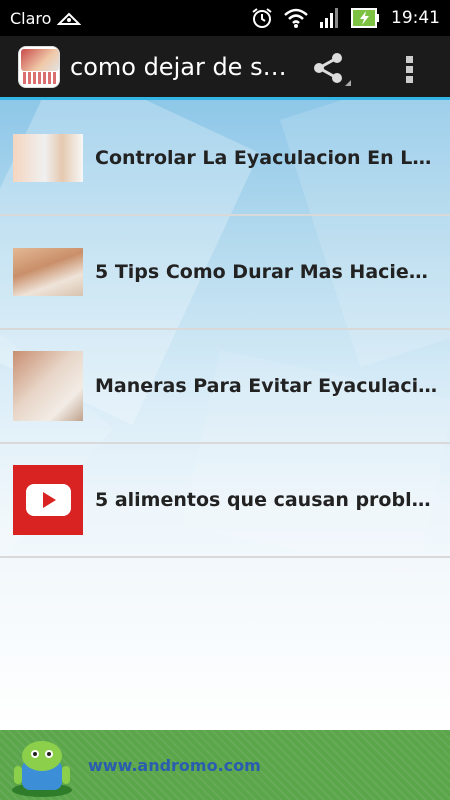 Image resolution: width=450 pixels, height=800 pixels. Describe the element at coordinates (42, 769) in the screenshot. I see `andromo-robot-icon` at that location.